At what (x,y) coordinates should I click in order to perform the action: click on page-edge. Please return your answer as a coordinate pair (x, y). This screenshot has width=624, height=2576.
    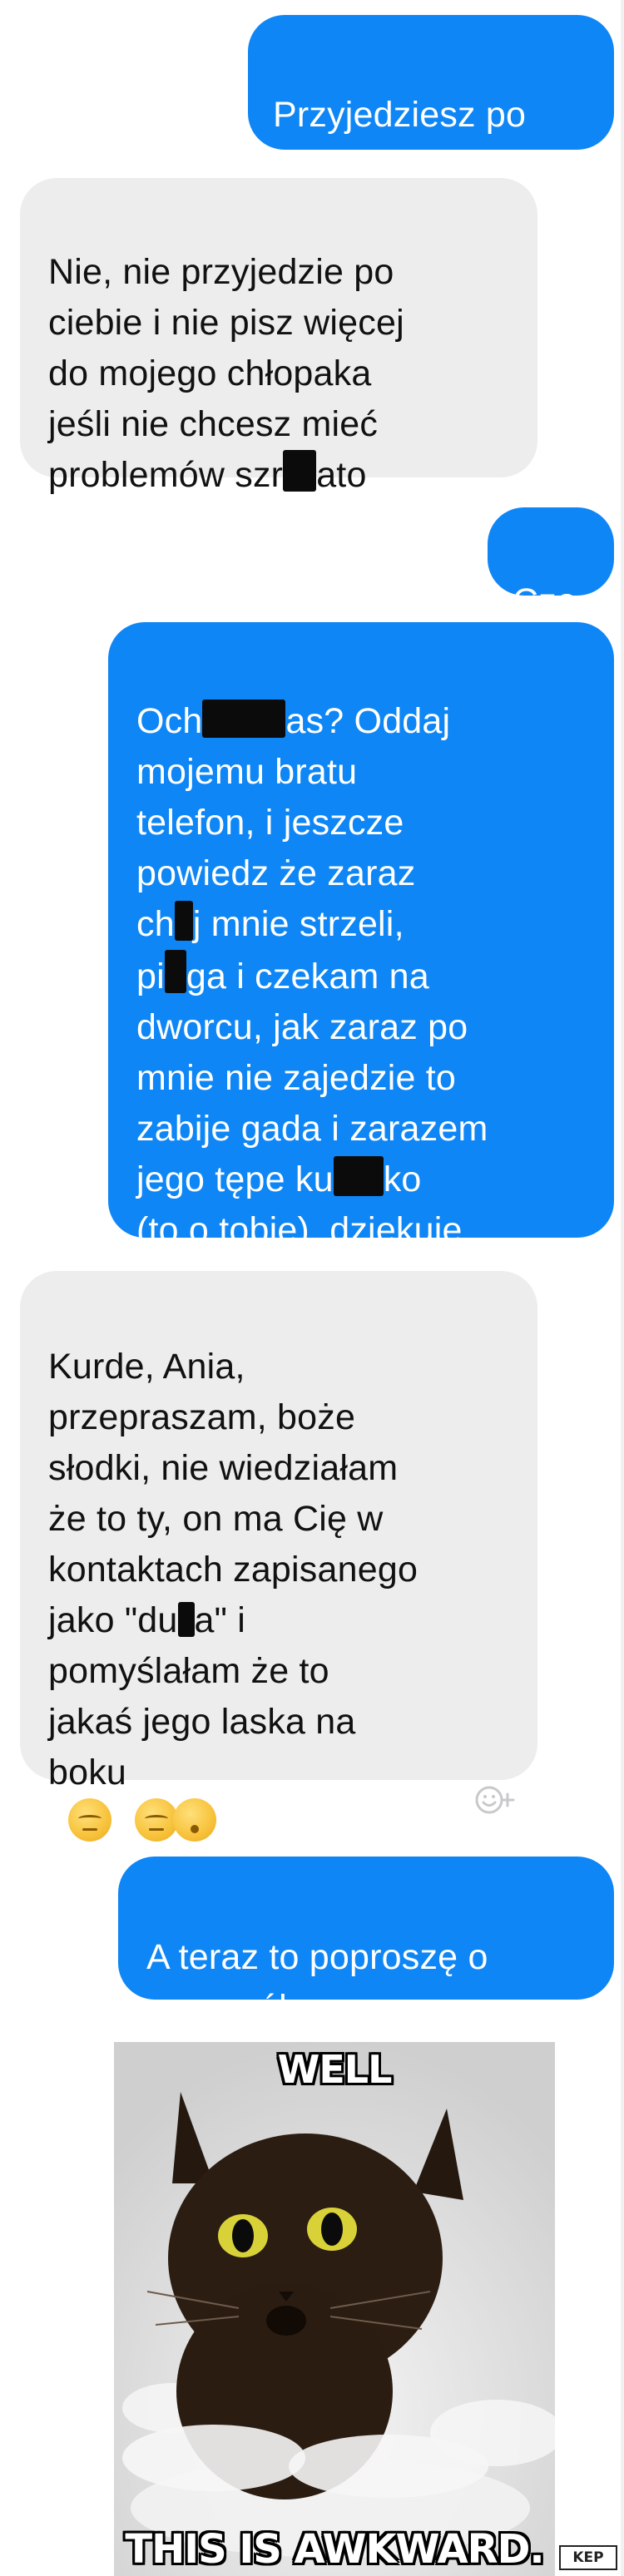
    Looking at the image, I should click on (622, 1288).